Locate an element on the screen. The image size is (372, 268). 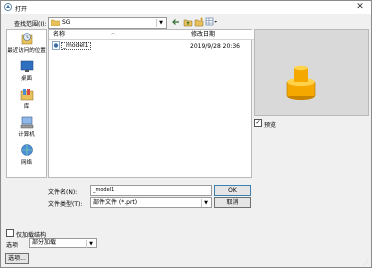
place-library: 库 is located at coordinates (26, 99).